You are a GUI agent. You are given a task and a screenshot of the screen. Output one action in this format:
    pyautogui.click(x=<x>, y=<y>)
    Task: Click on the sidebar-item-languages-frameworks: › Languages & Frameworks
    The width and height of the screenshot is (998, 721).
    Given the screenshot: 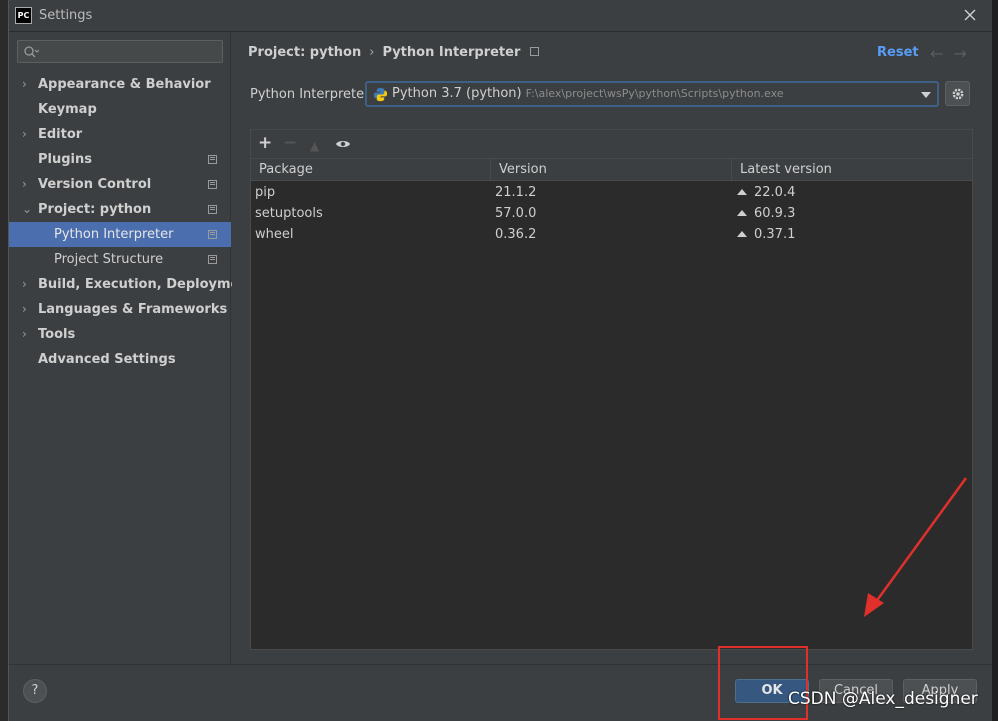 What is the action you would take?
    pyautogui.click(x=120, y=309)
    